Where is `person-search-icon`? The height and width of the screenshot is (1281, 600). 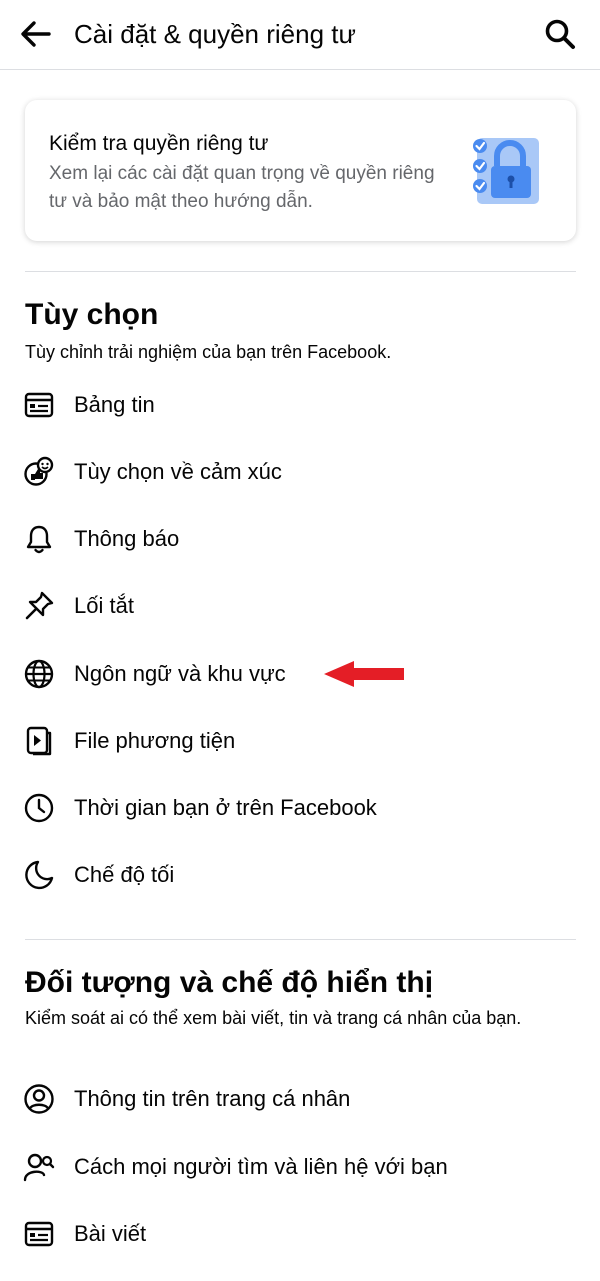
person-search-icon is located at coordinates (39, 1167).